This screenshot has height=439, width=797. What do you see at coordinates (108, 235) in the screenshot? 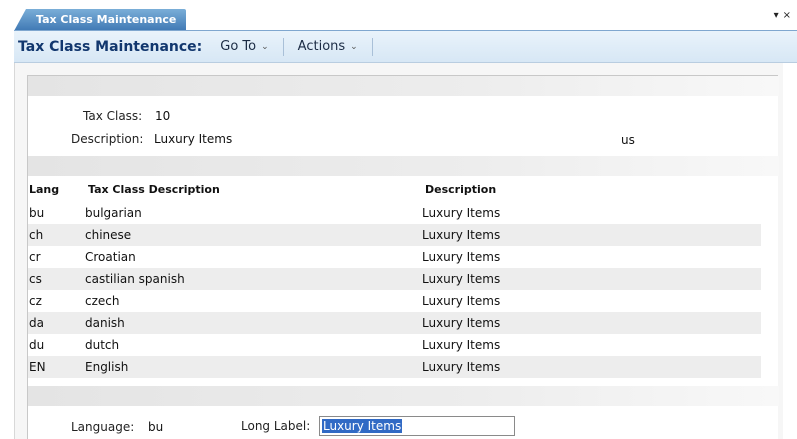
I see `cell-tax-class-description: chinese` at bounding box center [108, 235].